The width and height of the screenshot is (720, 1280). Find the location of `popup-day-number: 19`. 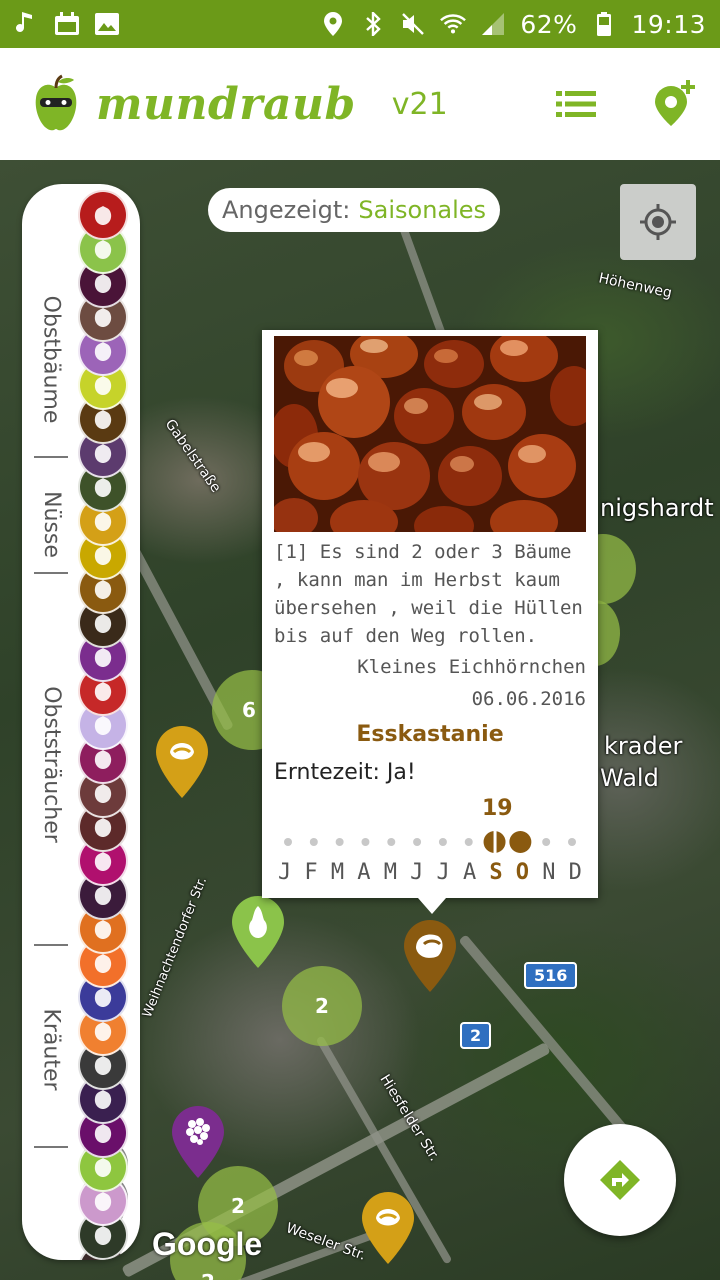

popup-day-number: 19 is located at coordinates (497, 808).